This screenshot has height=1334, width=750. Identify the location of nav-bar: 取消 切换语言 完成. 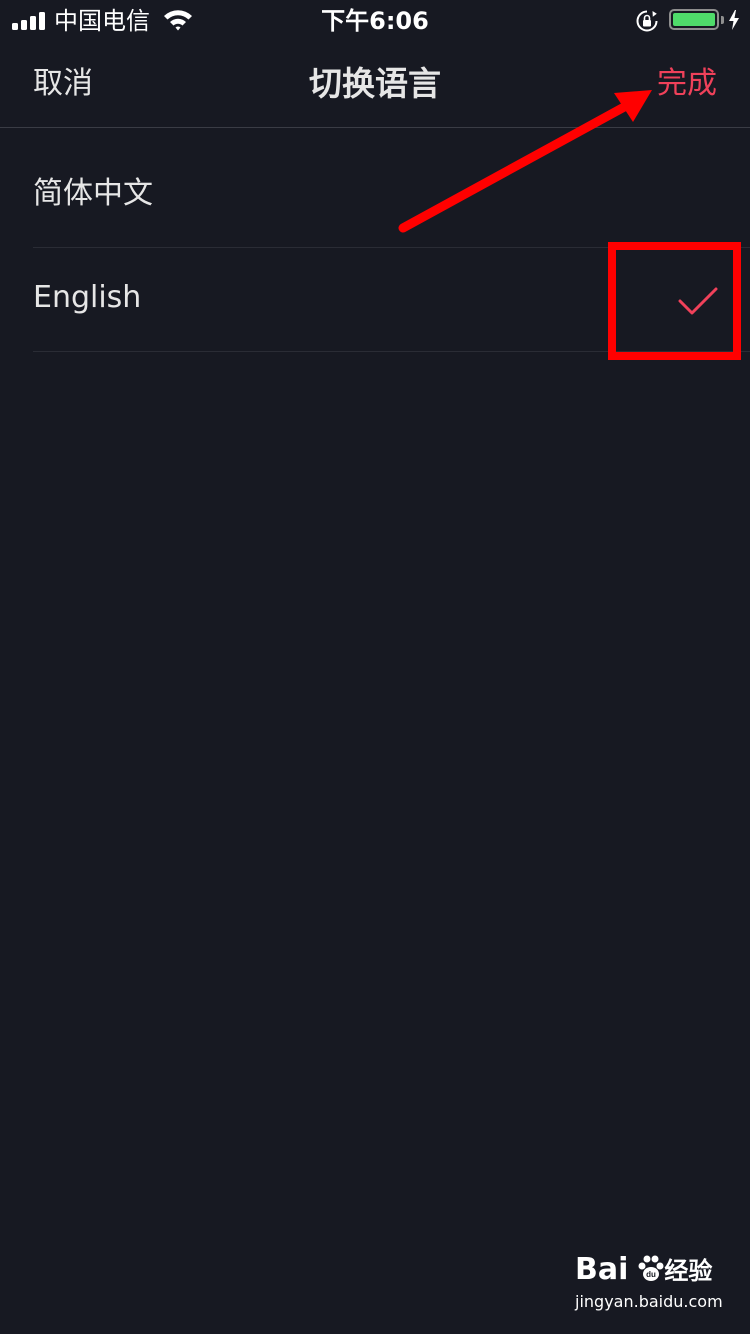
(375, 84).